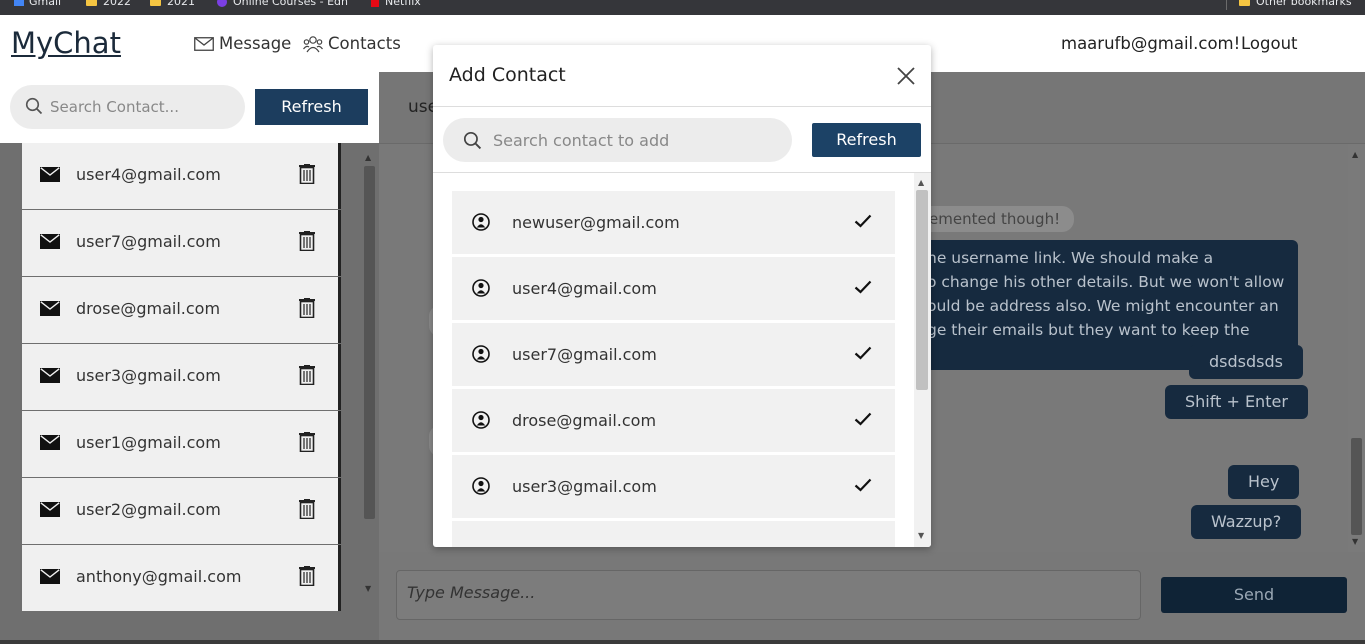 This screenshot has width=1365, height=644. Describe the element at coordinates (108, 4) in the screenshot. I see `bookmark-2022: 2022` at that location.